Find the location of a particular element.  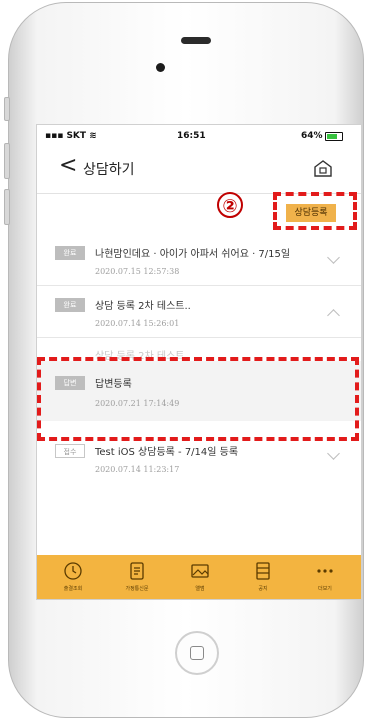

home-button is located at coordinates (197, 653).